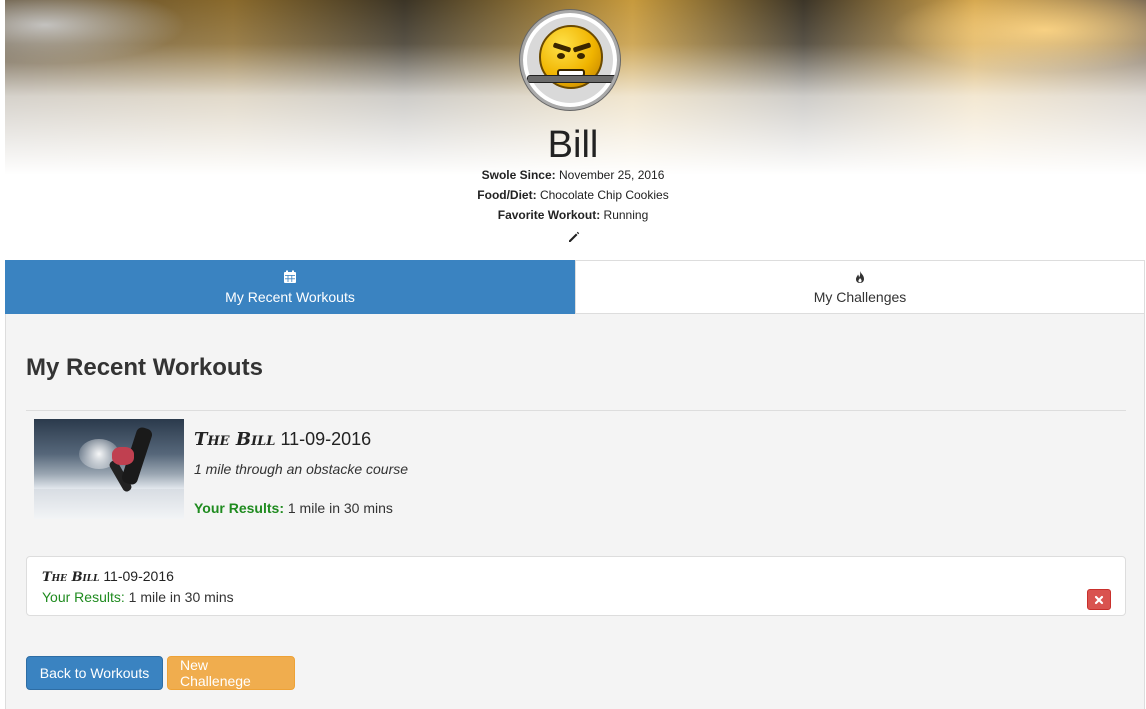 The height and width of the screenshot is (709, 1146). I want to click on results-value: 1 mile in 30 mins, so click(340, 508).